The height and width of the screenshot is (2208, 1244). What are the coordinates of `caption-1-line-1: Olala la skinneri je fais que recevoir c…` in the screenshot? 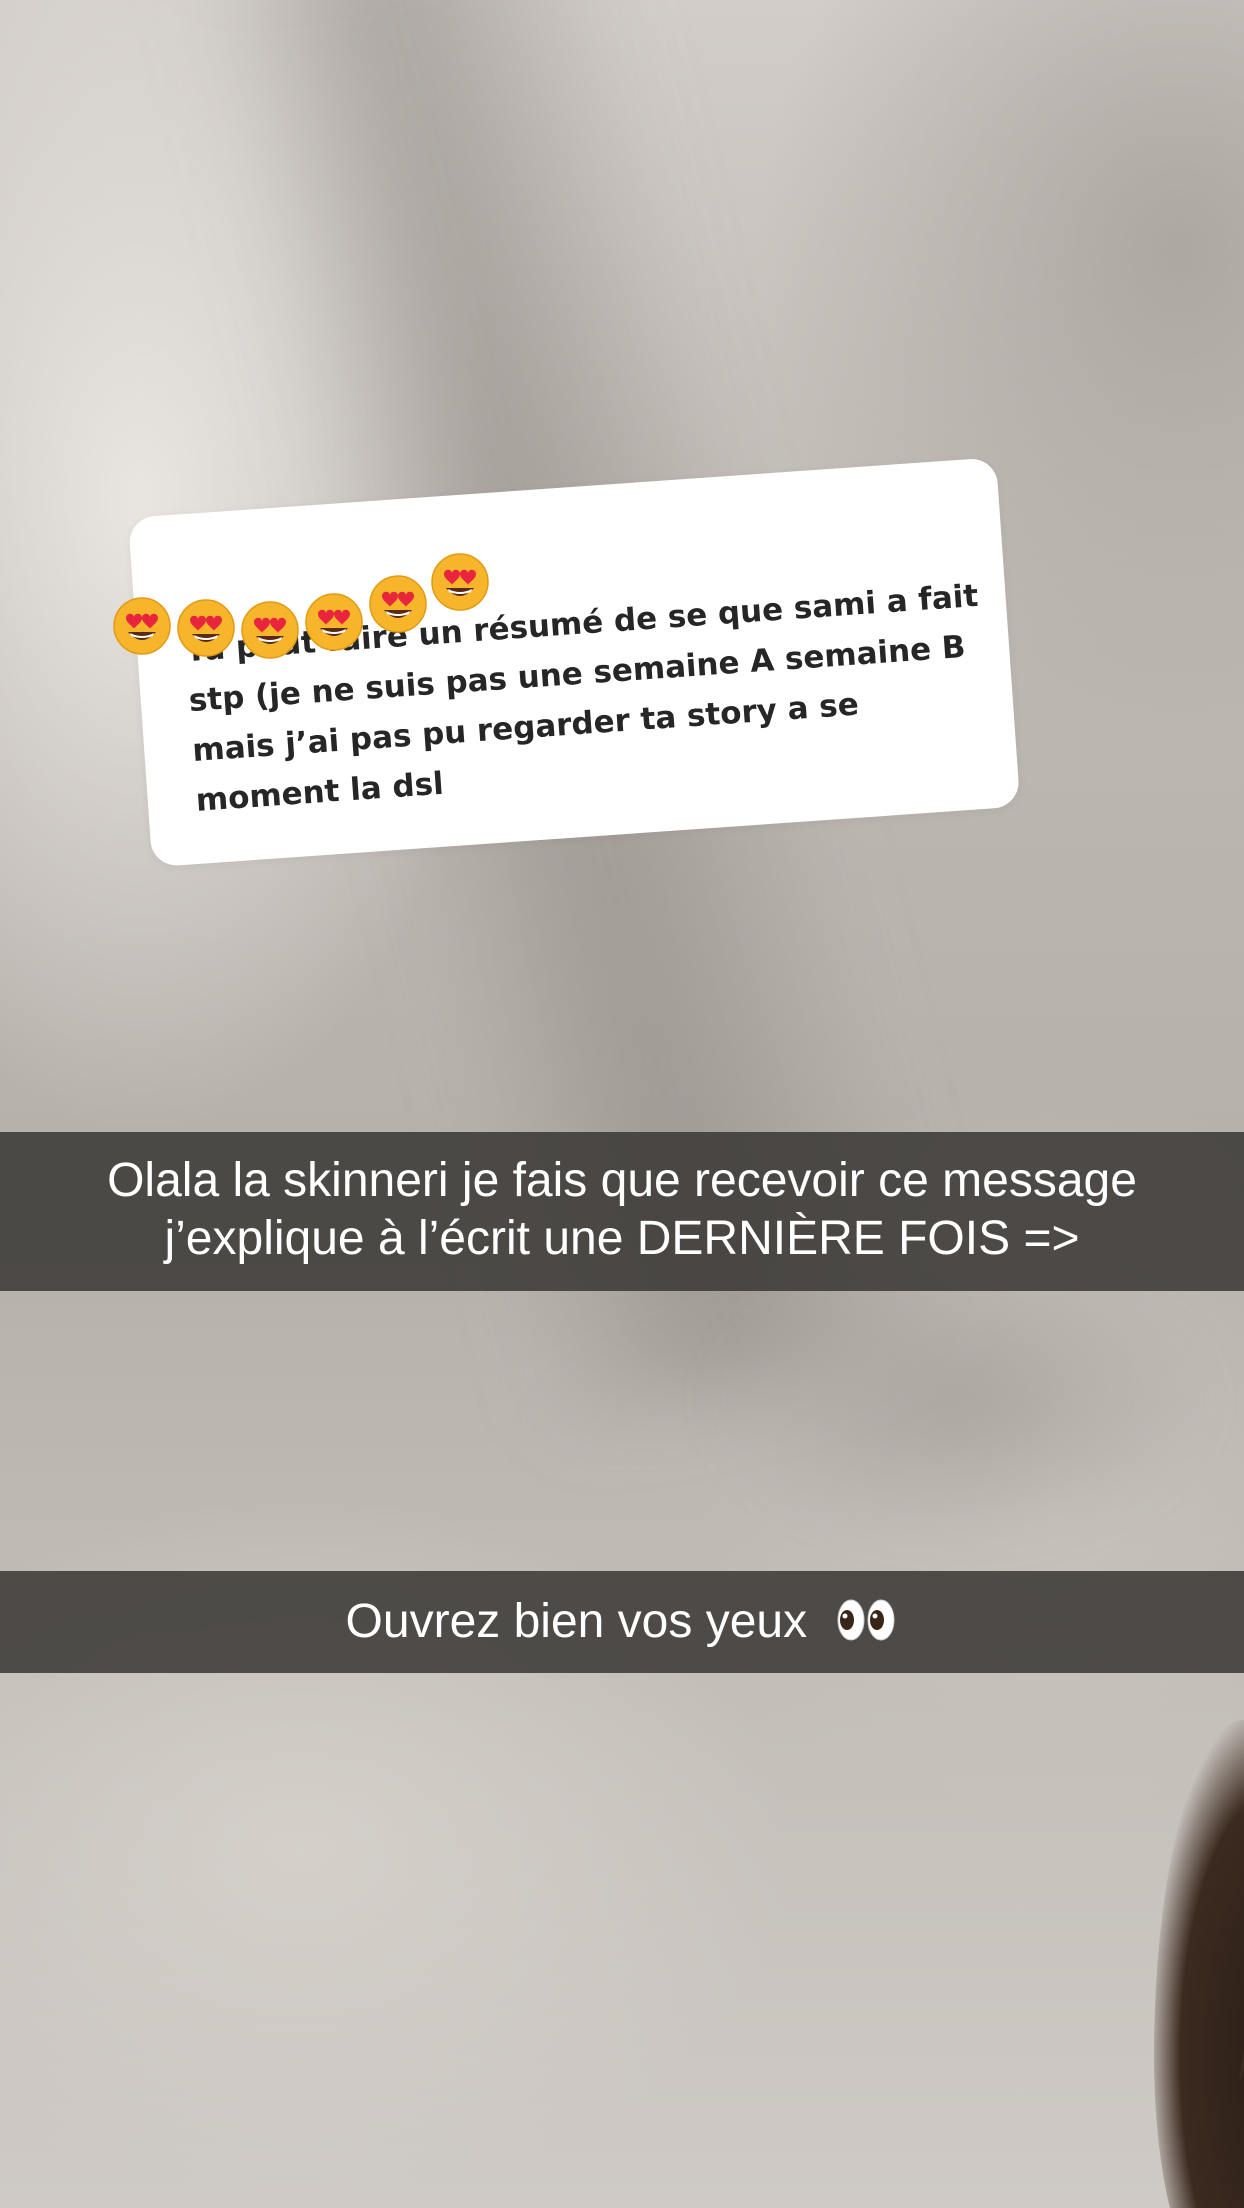 It's located at (622, 1180).